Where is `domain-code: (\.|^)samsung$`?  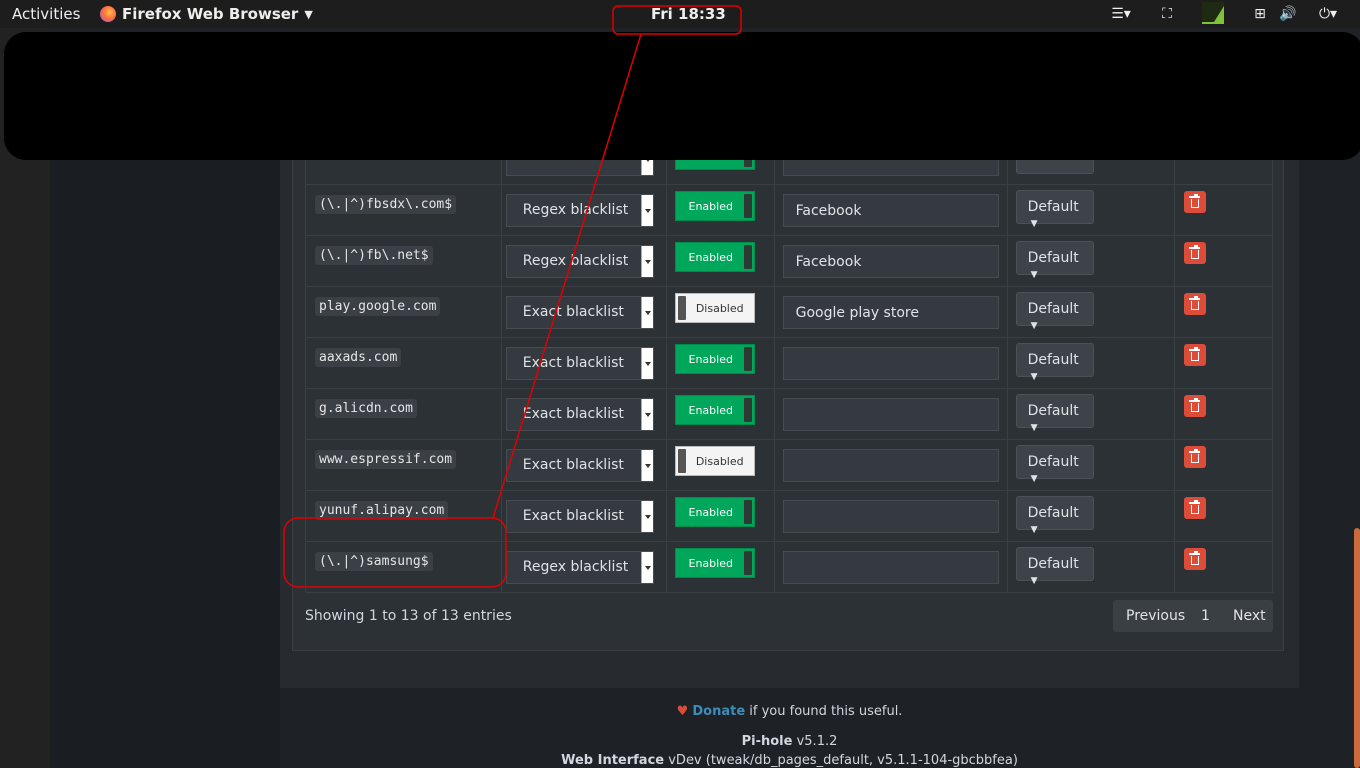
domain-code: (\.|^)samsung$ is located at coordinates (374, 561).